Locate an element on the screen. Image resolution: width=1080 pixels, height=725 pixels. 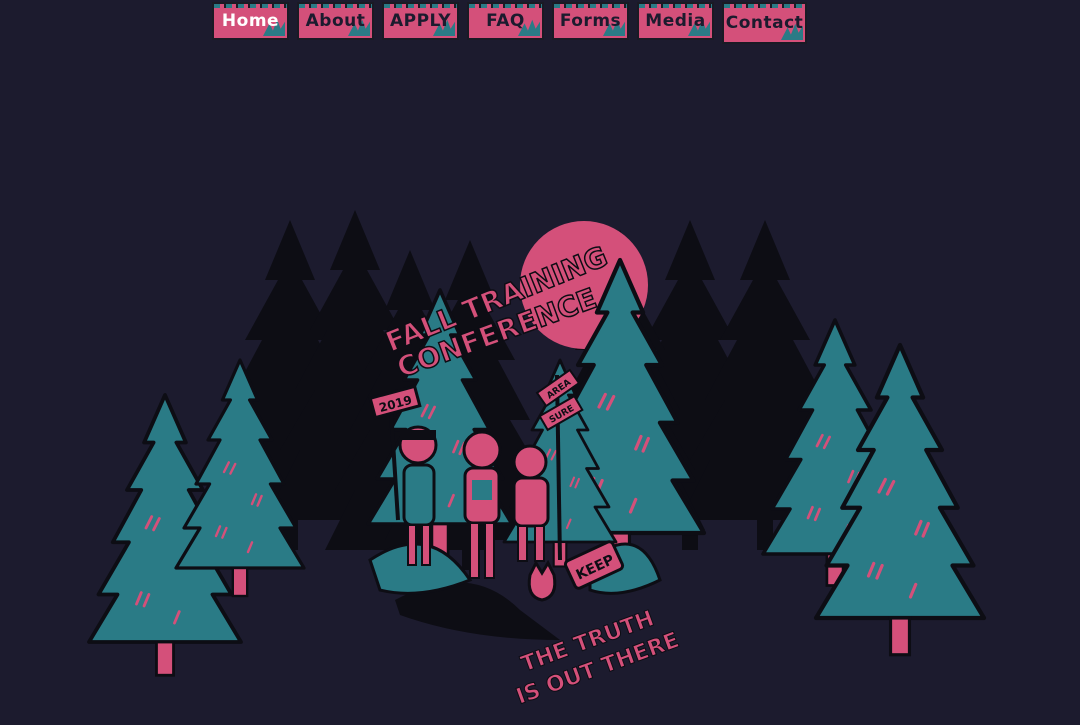
nav-faq-label: FAQ is located at coordinates (505, 21).